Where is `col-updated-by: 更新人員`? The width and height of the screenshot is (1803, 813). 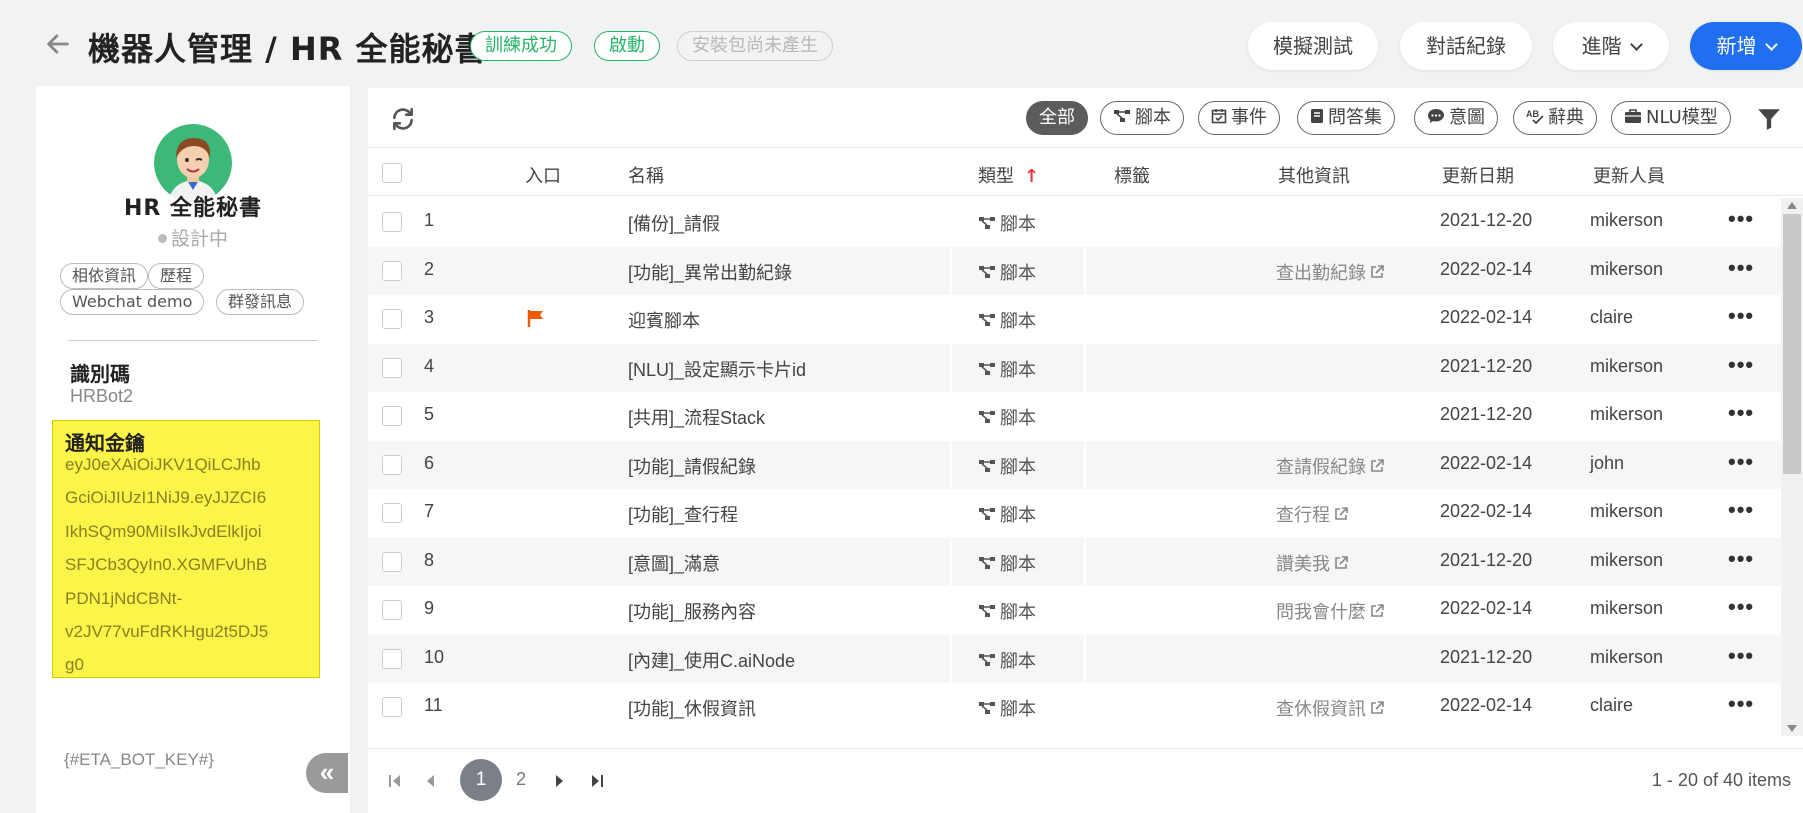 col-updated-by: 更新人員 is located at coordinates (1629, 175).